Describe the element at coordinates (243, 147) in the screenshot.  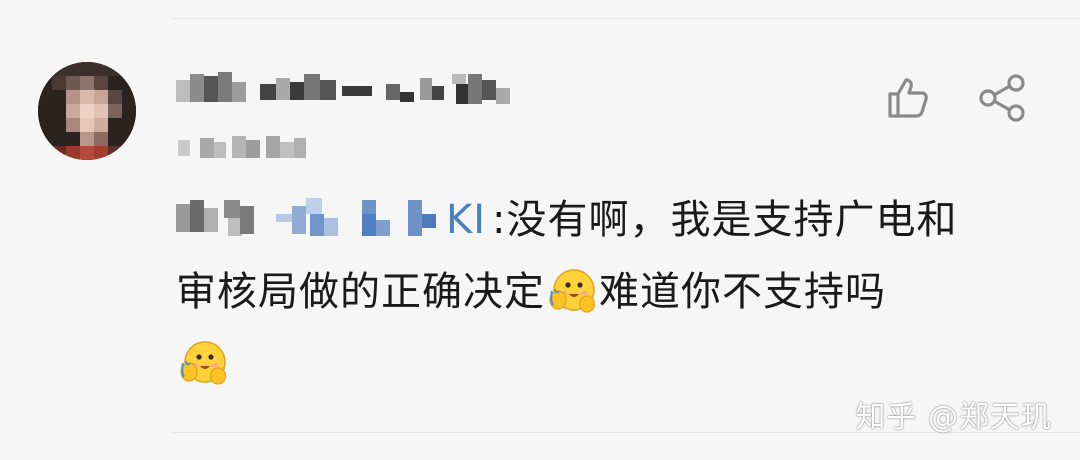
I see `comment-timestamp` at that location.